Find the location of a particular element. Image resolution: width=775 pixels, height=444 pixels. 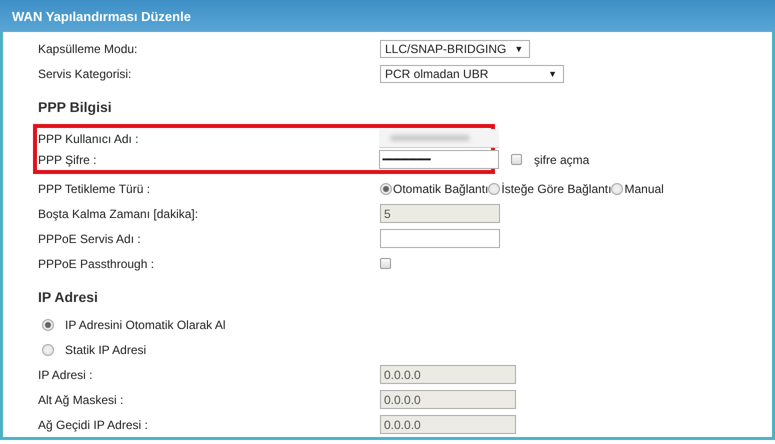

field-label: Alt Ağ Maskesi : is located at coordinates (81, 399).